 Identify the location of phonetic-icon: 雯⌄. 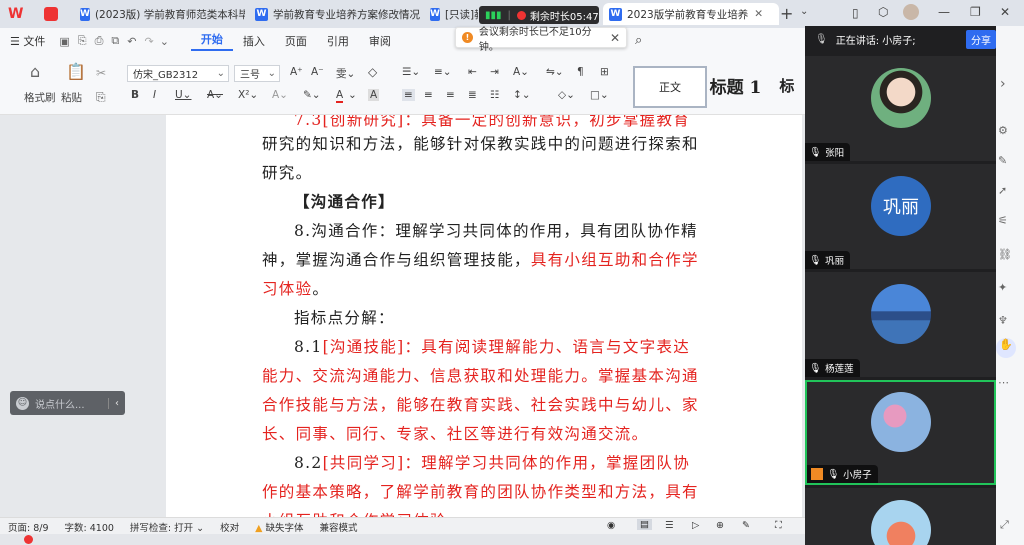
(345, 73).